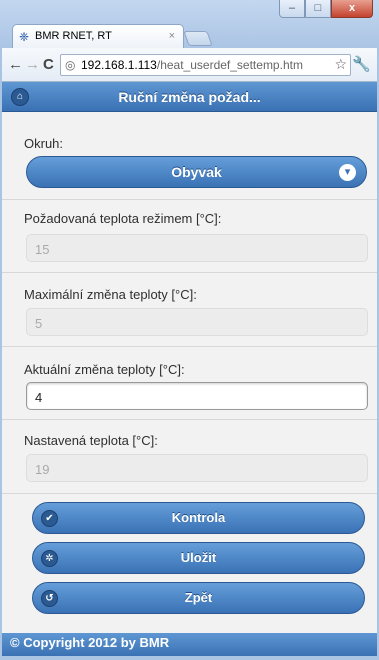 This screenshot has height=660, width=379. What do you see at coordinates (340, 64) in the screenshot?
I see `bookmark-star-icon: ☆` at bounding box center [340, 64].